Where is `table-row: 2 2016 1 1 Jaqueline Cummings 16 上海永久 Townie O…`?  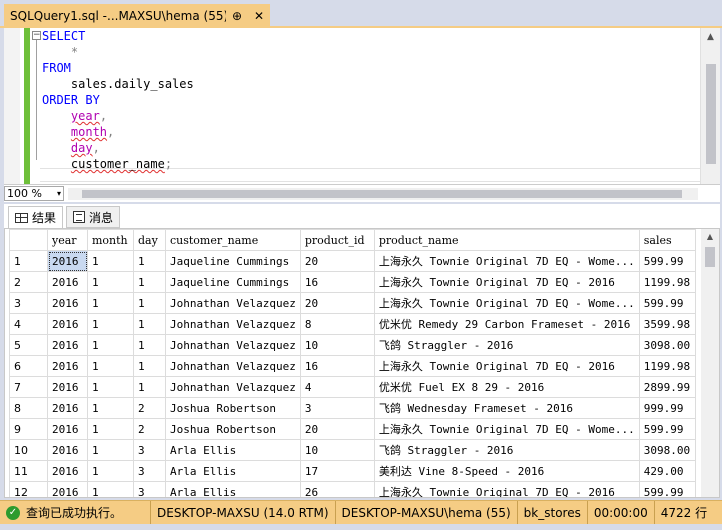 table-row: 2 2016 1 1 Jaqueline Cummings 16 上海永久 Townie O… is located at coordinates (352, 282).